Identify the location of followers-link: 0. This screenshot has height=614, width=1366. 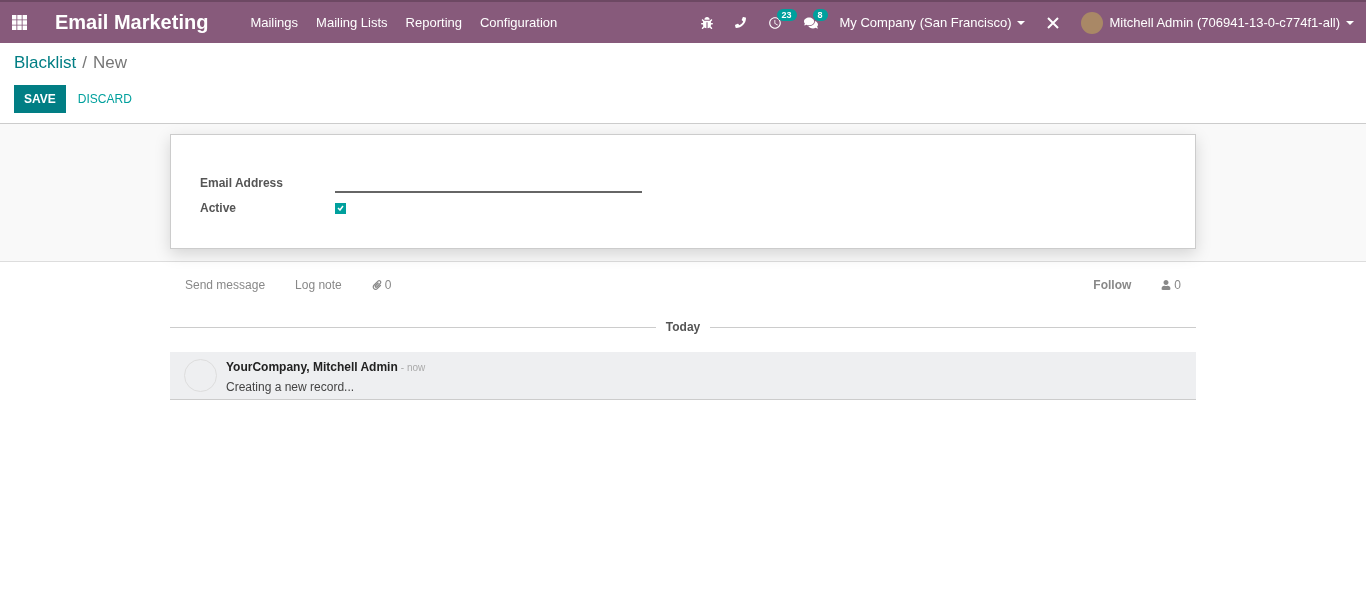
(1171, 285).